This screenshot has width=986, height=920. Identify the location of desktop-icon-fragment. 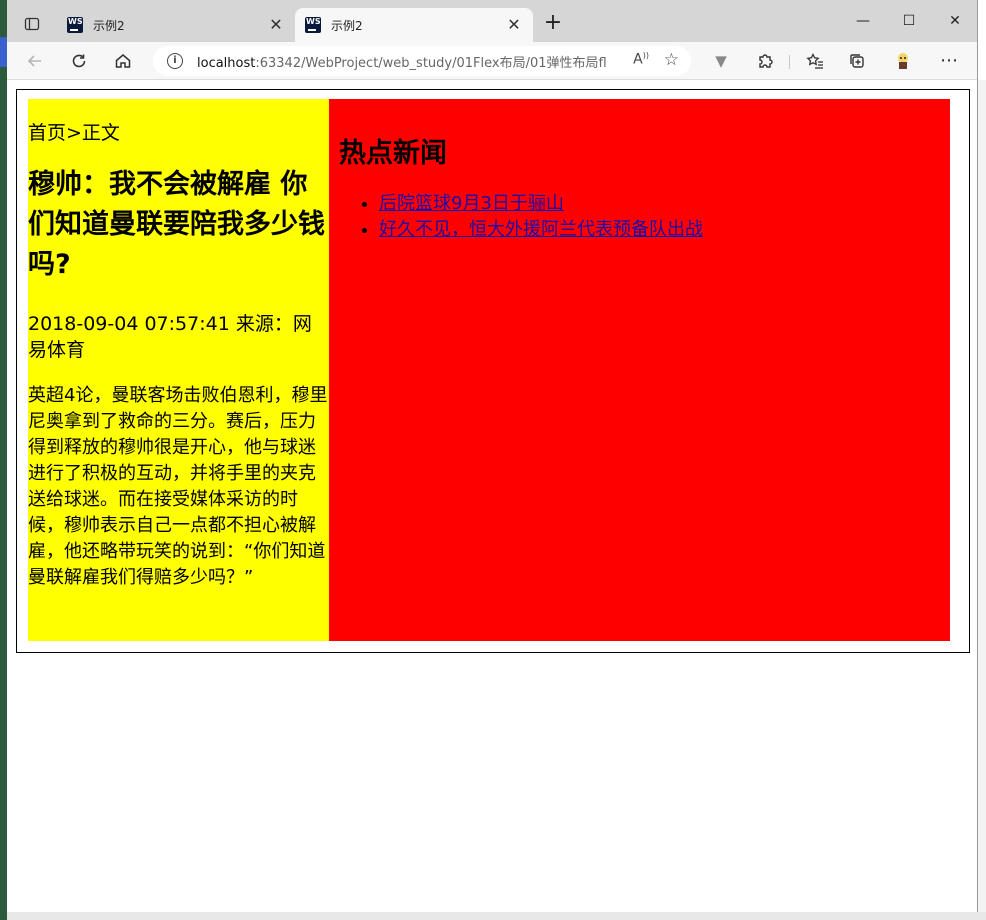
(3, 52).